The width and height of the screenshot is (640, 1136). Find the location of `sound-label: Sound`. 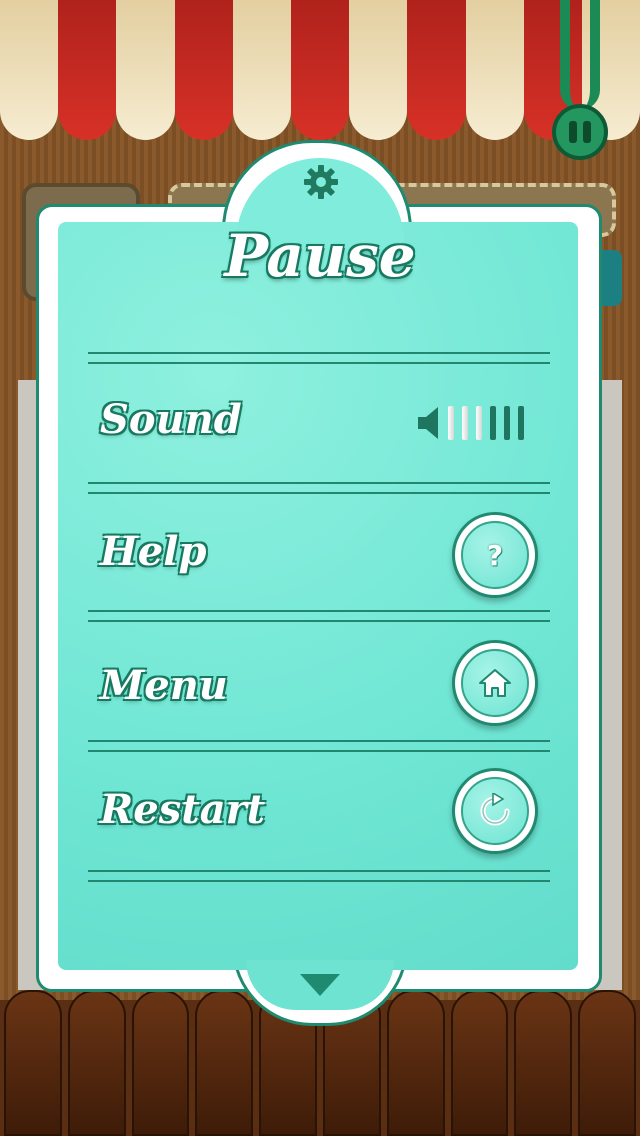

sound-label: Sound is located at coordinates (171, 419).